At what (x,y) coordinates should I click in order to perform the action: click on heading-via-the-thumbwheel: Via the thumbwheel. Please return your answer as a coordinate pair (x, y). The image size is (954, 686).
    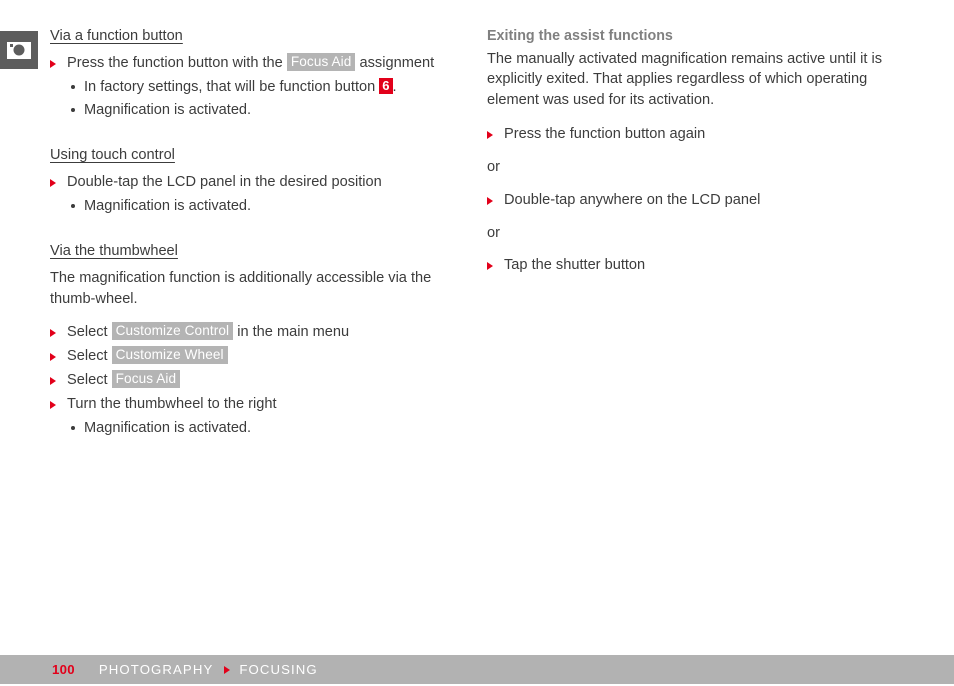
    Looking at the image, I should click on (114, 250).